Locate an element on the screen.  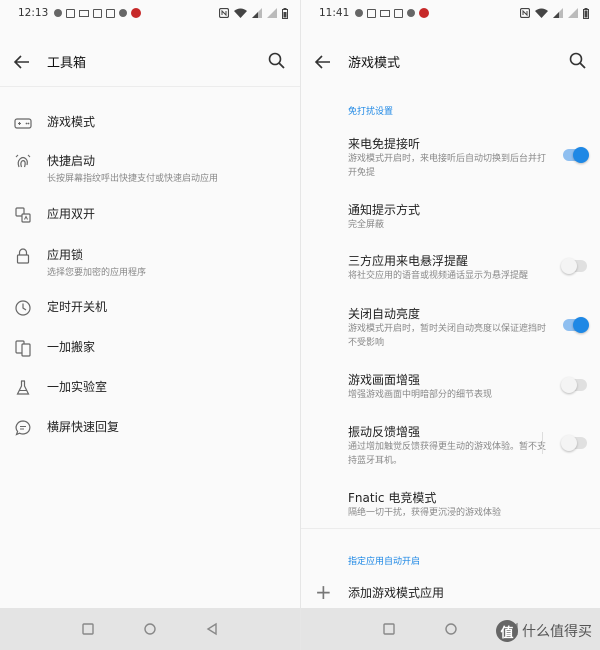
setting-description: 将社交应用的语音或视频通话显示为悬浮提醒 is located at coordinates (438, 276).